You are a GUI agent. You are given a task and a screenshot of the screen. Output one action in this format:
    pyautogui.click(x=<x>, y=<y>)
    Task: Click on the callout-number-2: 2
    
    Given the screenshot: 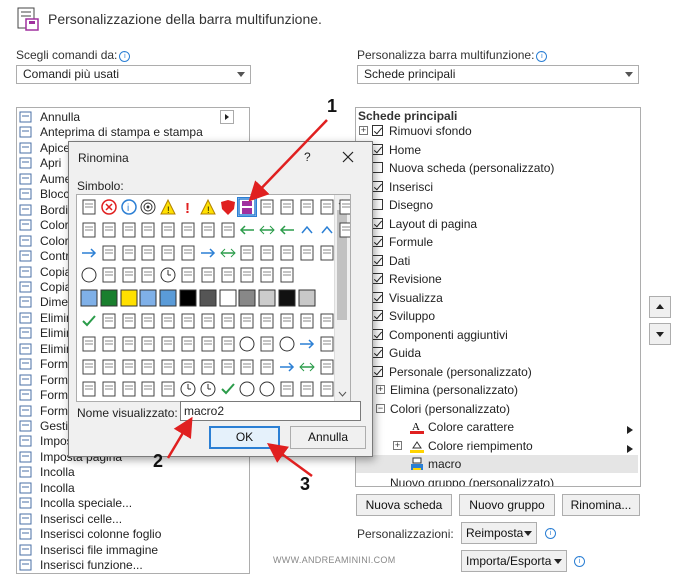 What is the action you would take?
    pyautogui.click(x=158, y=461)
    